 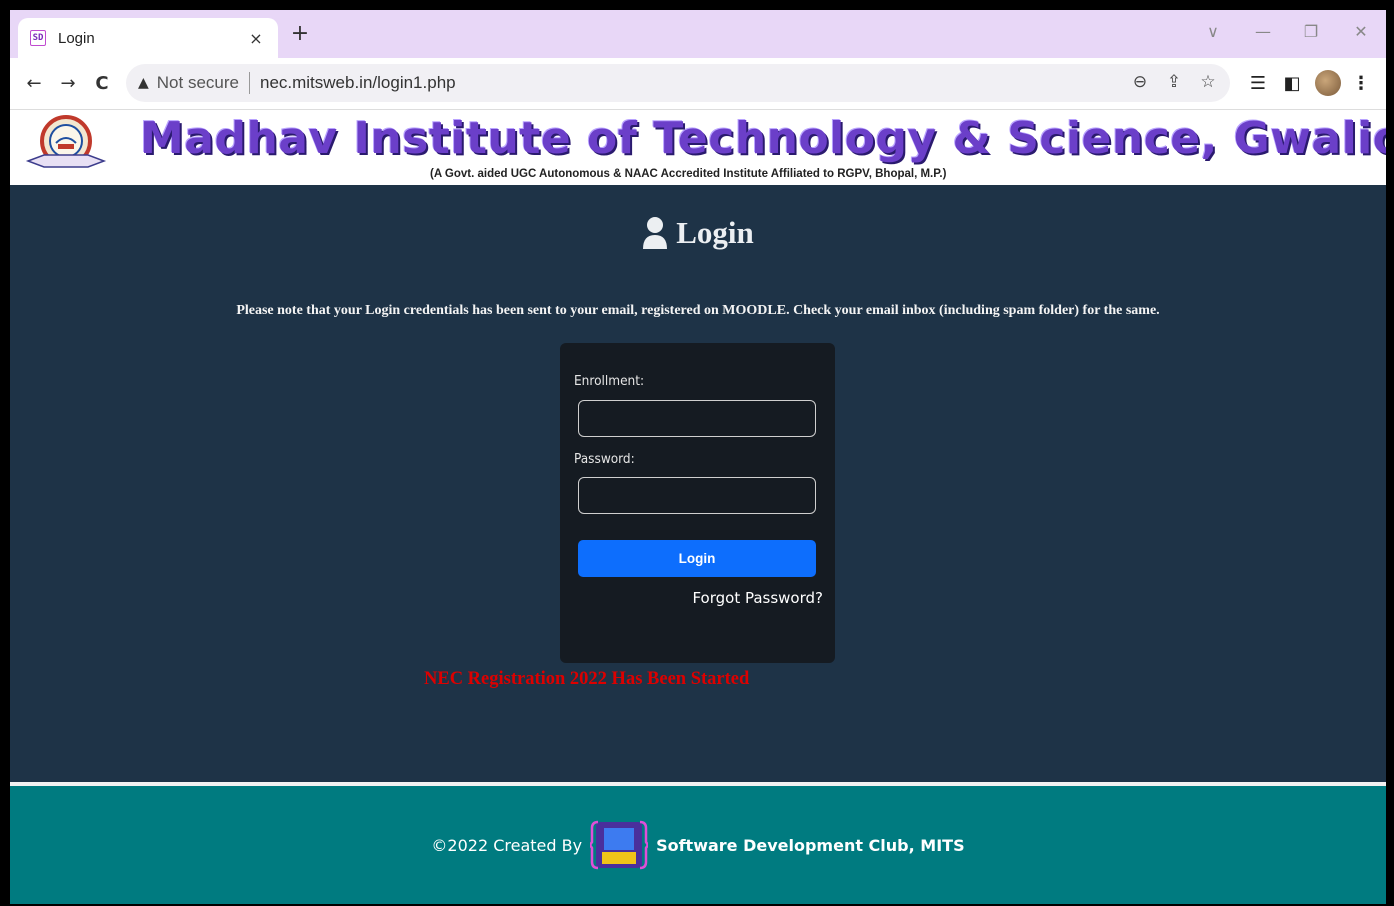 I want to click on tab-title: Login, so click(x=76, y=38).